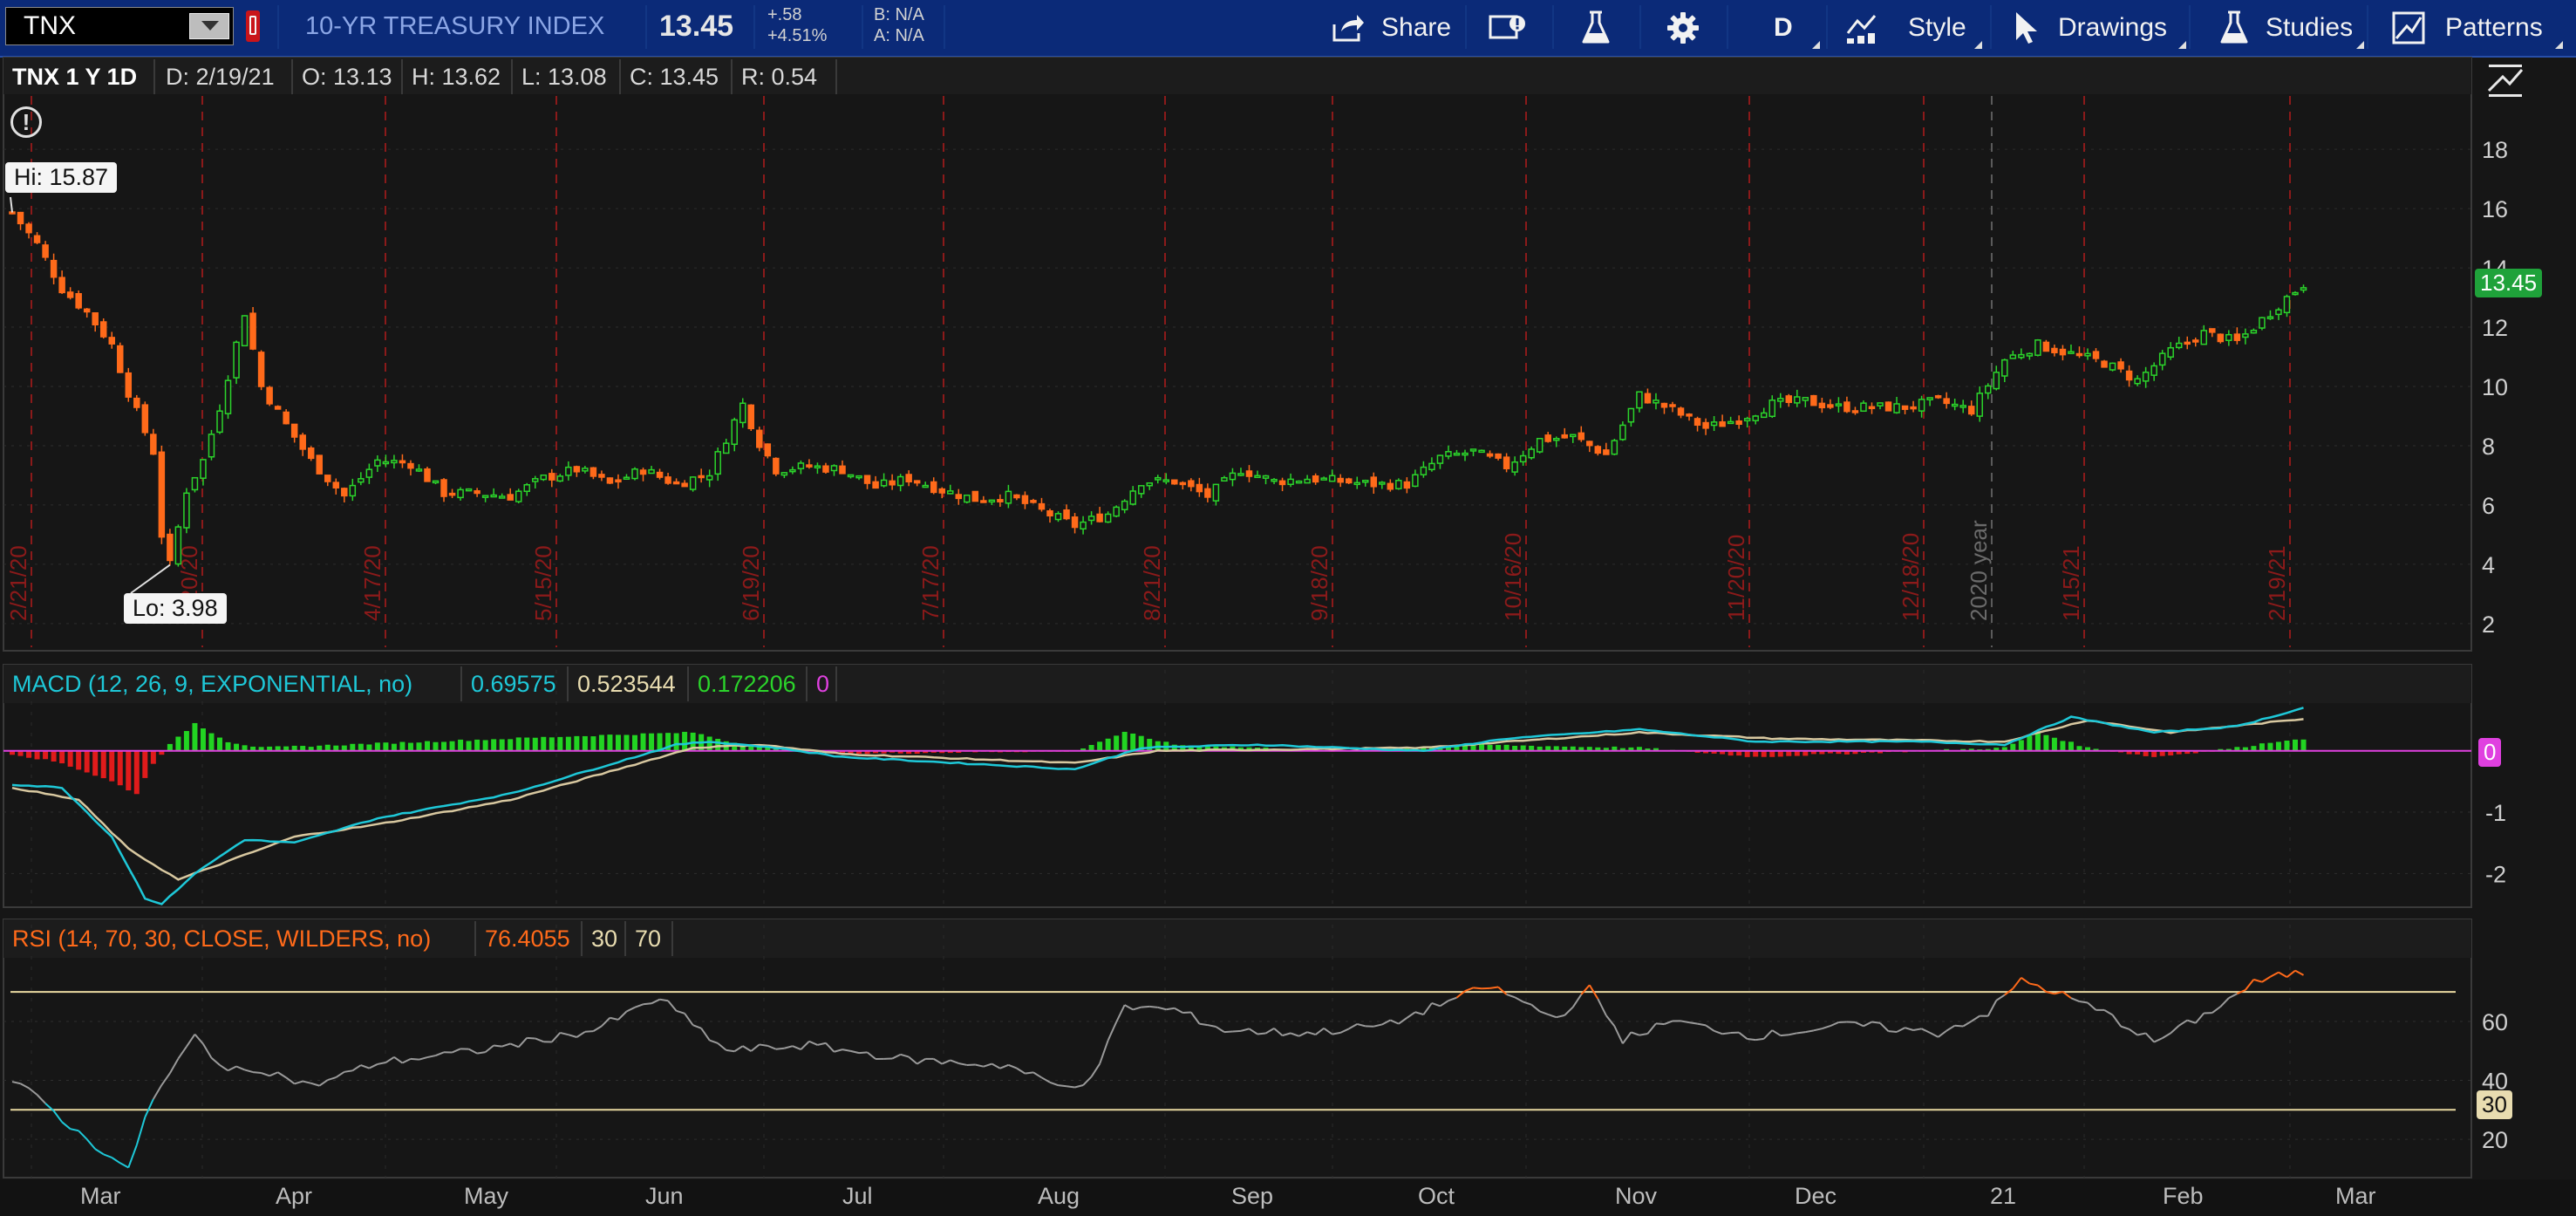 The image size is (2576, 1216). Describe the element at coordinates (2496, 874) in the screenshot. I see `macd-axis-tick: -2` at that location.